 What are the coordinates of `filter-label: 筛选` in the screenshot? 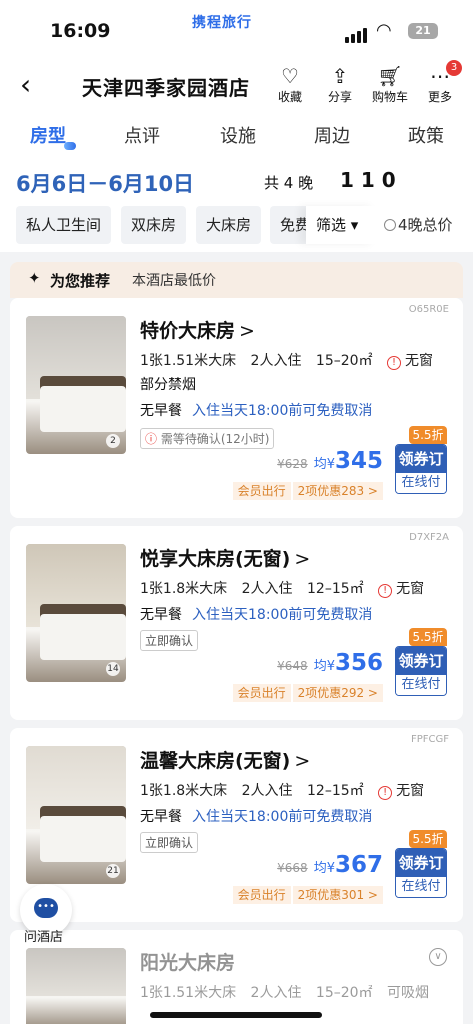 It's located at (331, 225).